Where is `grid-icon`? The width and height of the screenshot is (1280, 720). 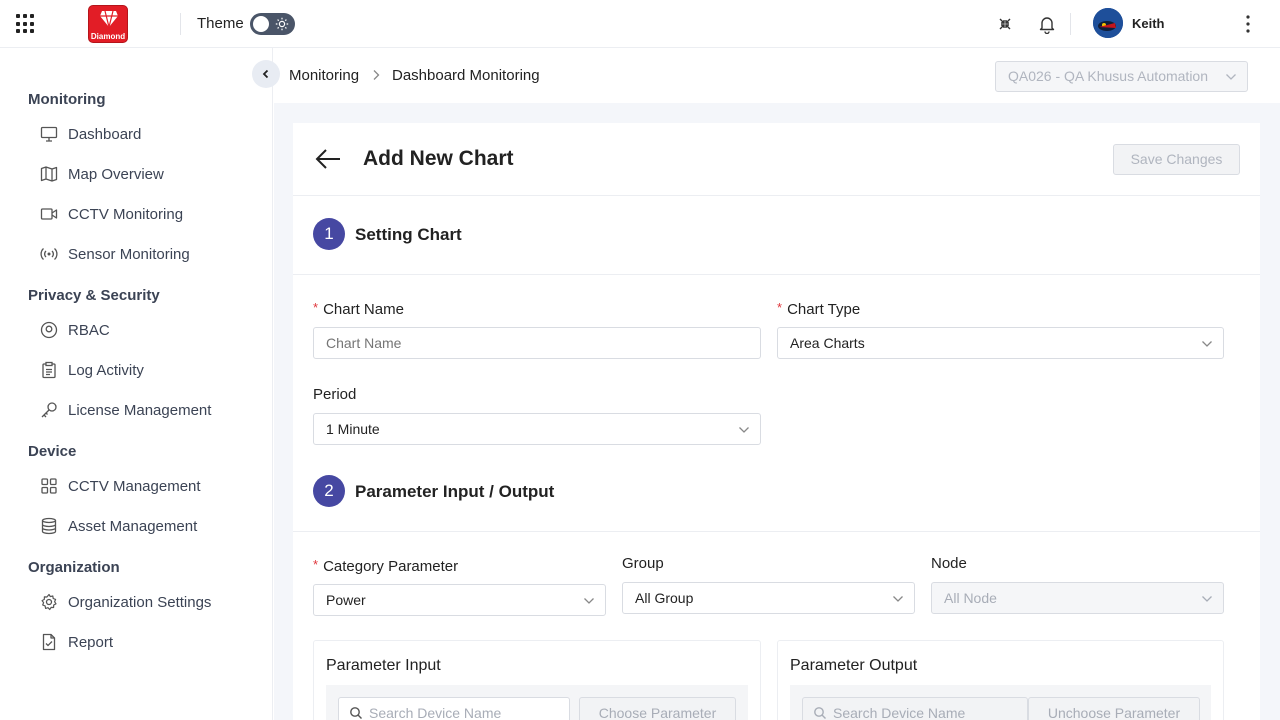 grid-icon is located at coordinates (49, 486).